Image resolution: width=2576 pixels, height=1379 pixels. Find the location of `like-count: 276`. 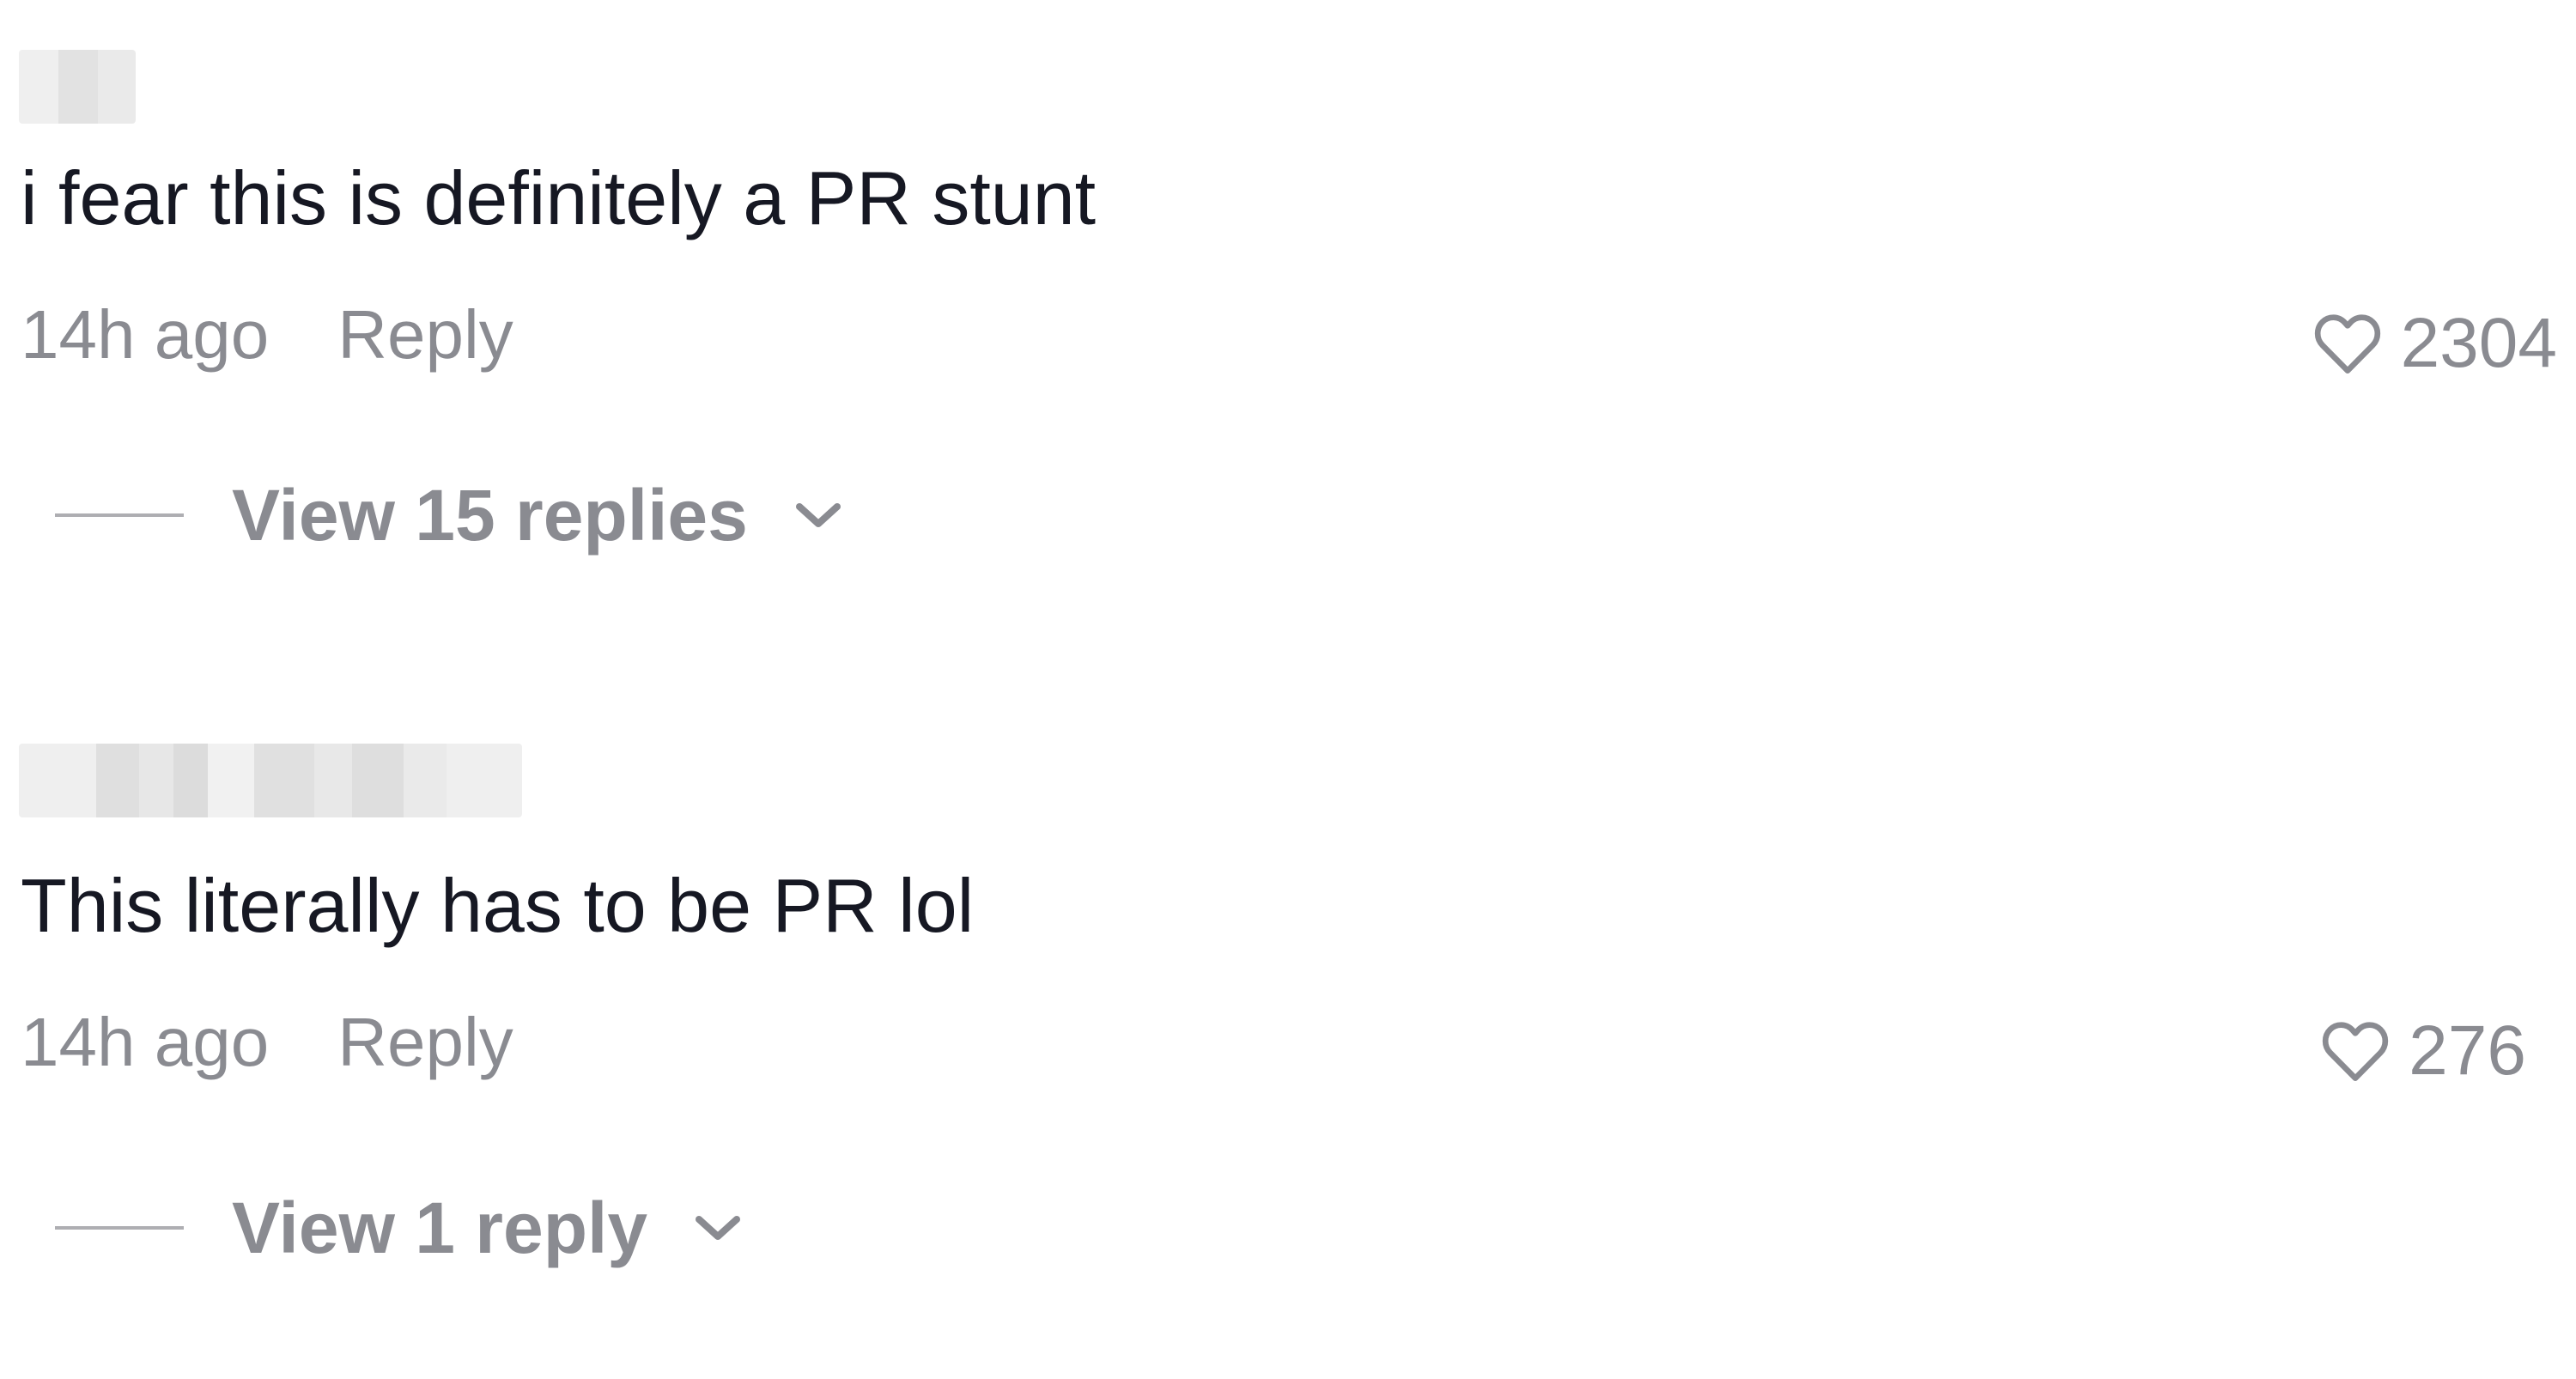

like-count: 276 is located at coordinates (2467, 1050).